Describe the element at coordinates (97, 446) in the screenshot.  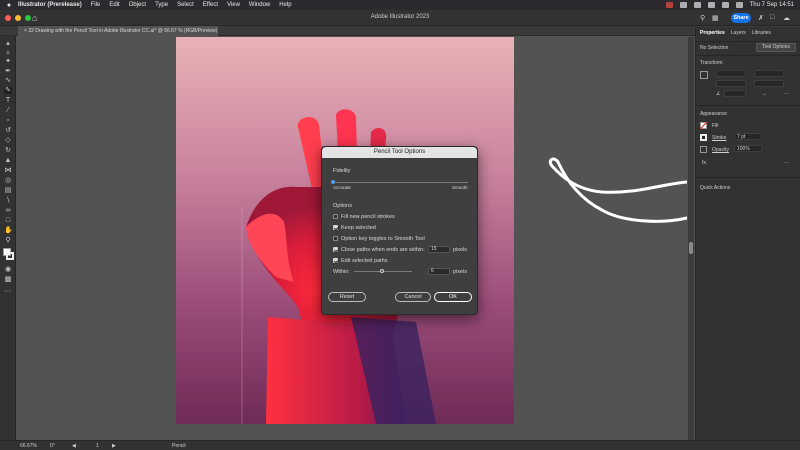
I see `artboard-number: 1` at that location.